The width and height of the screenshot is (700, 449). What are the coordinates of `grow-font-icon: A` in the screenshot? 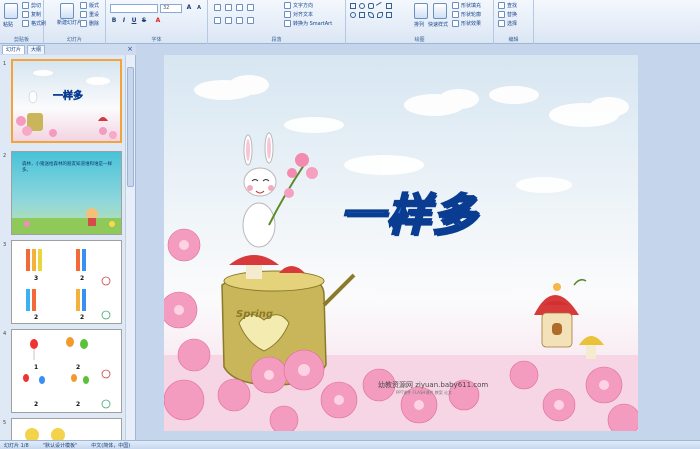 It's located at (189, 8).